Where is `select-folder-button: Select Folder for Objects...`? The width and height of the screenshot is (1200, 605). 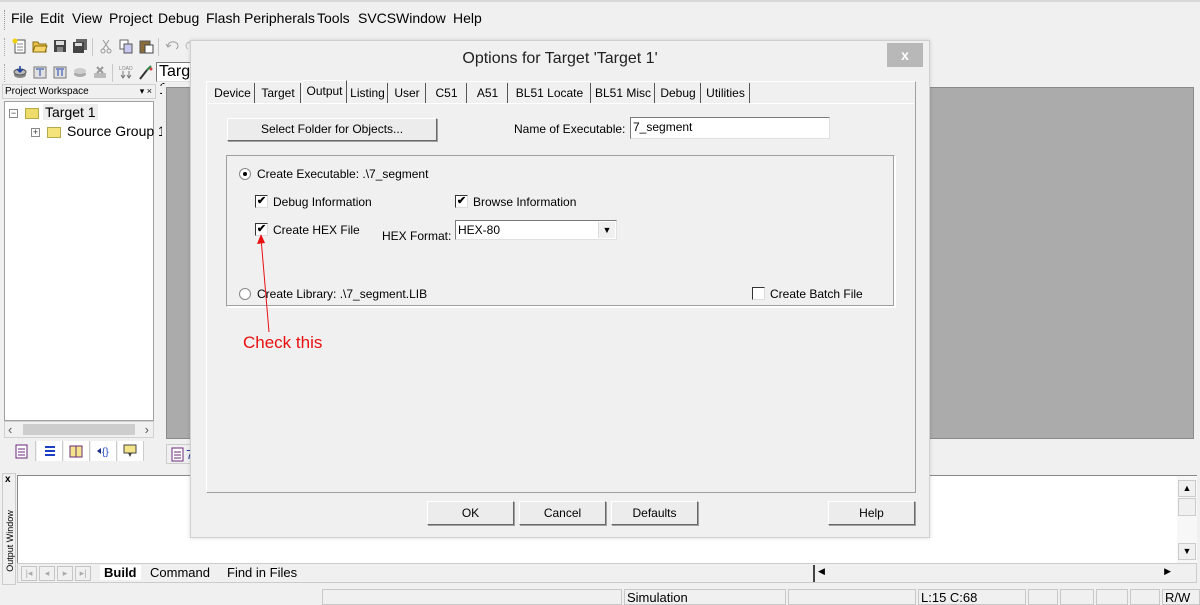 select-folder-button: Select Folder for Objects... is located at coordinates (332, 129).